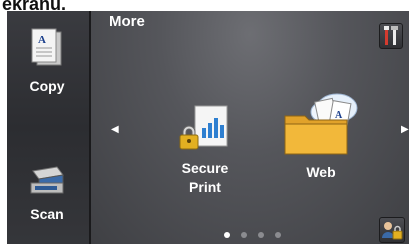 This screenshot has height=244, width=409. Describe the element at coordinates (127, 21) in the screenshot. I see `panel-title: More` at that location.